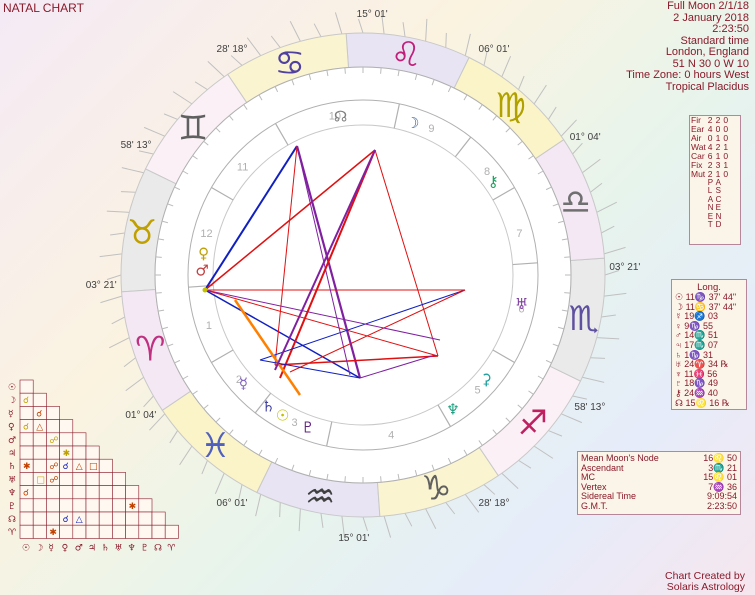  What do you see at coordinates (521, 304) in the screenshot?
I see `planet-glyph-icon: ♅` at bounding box center [521, 304].